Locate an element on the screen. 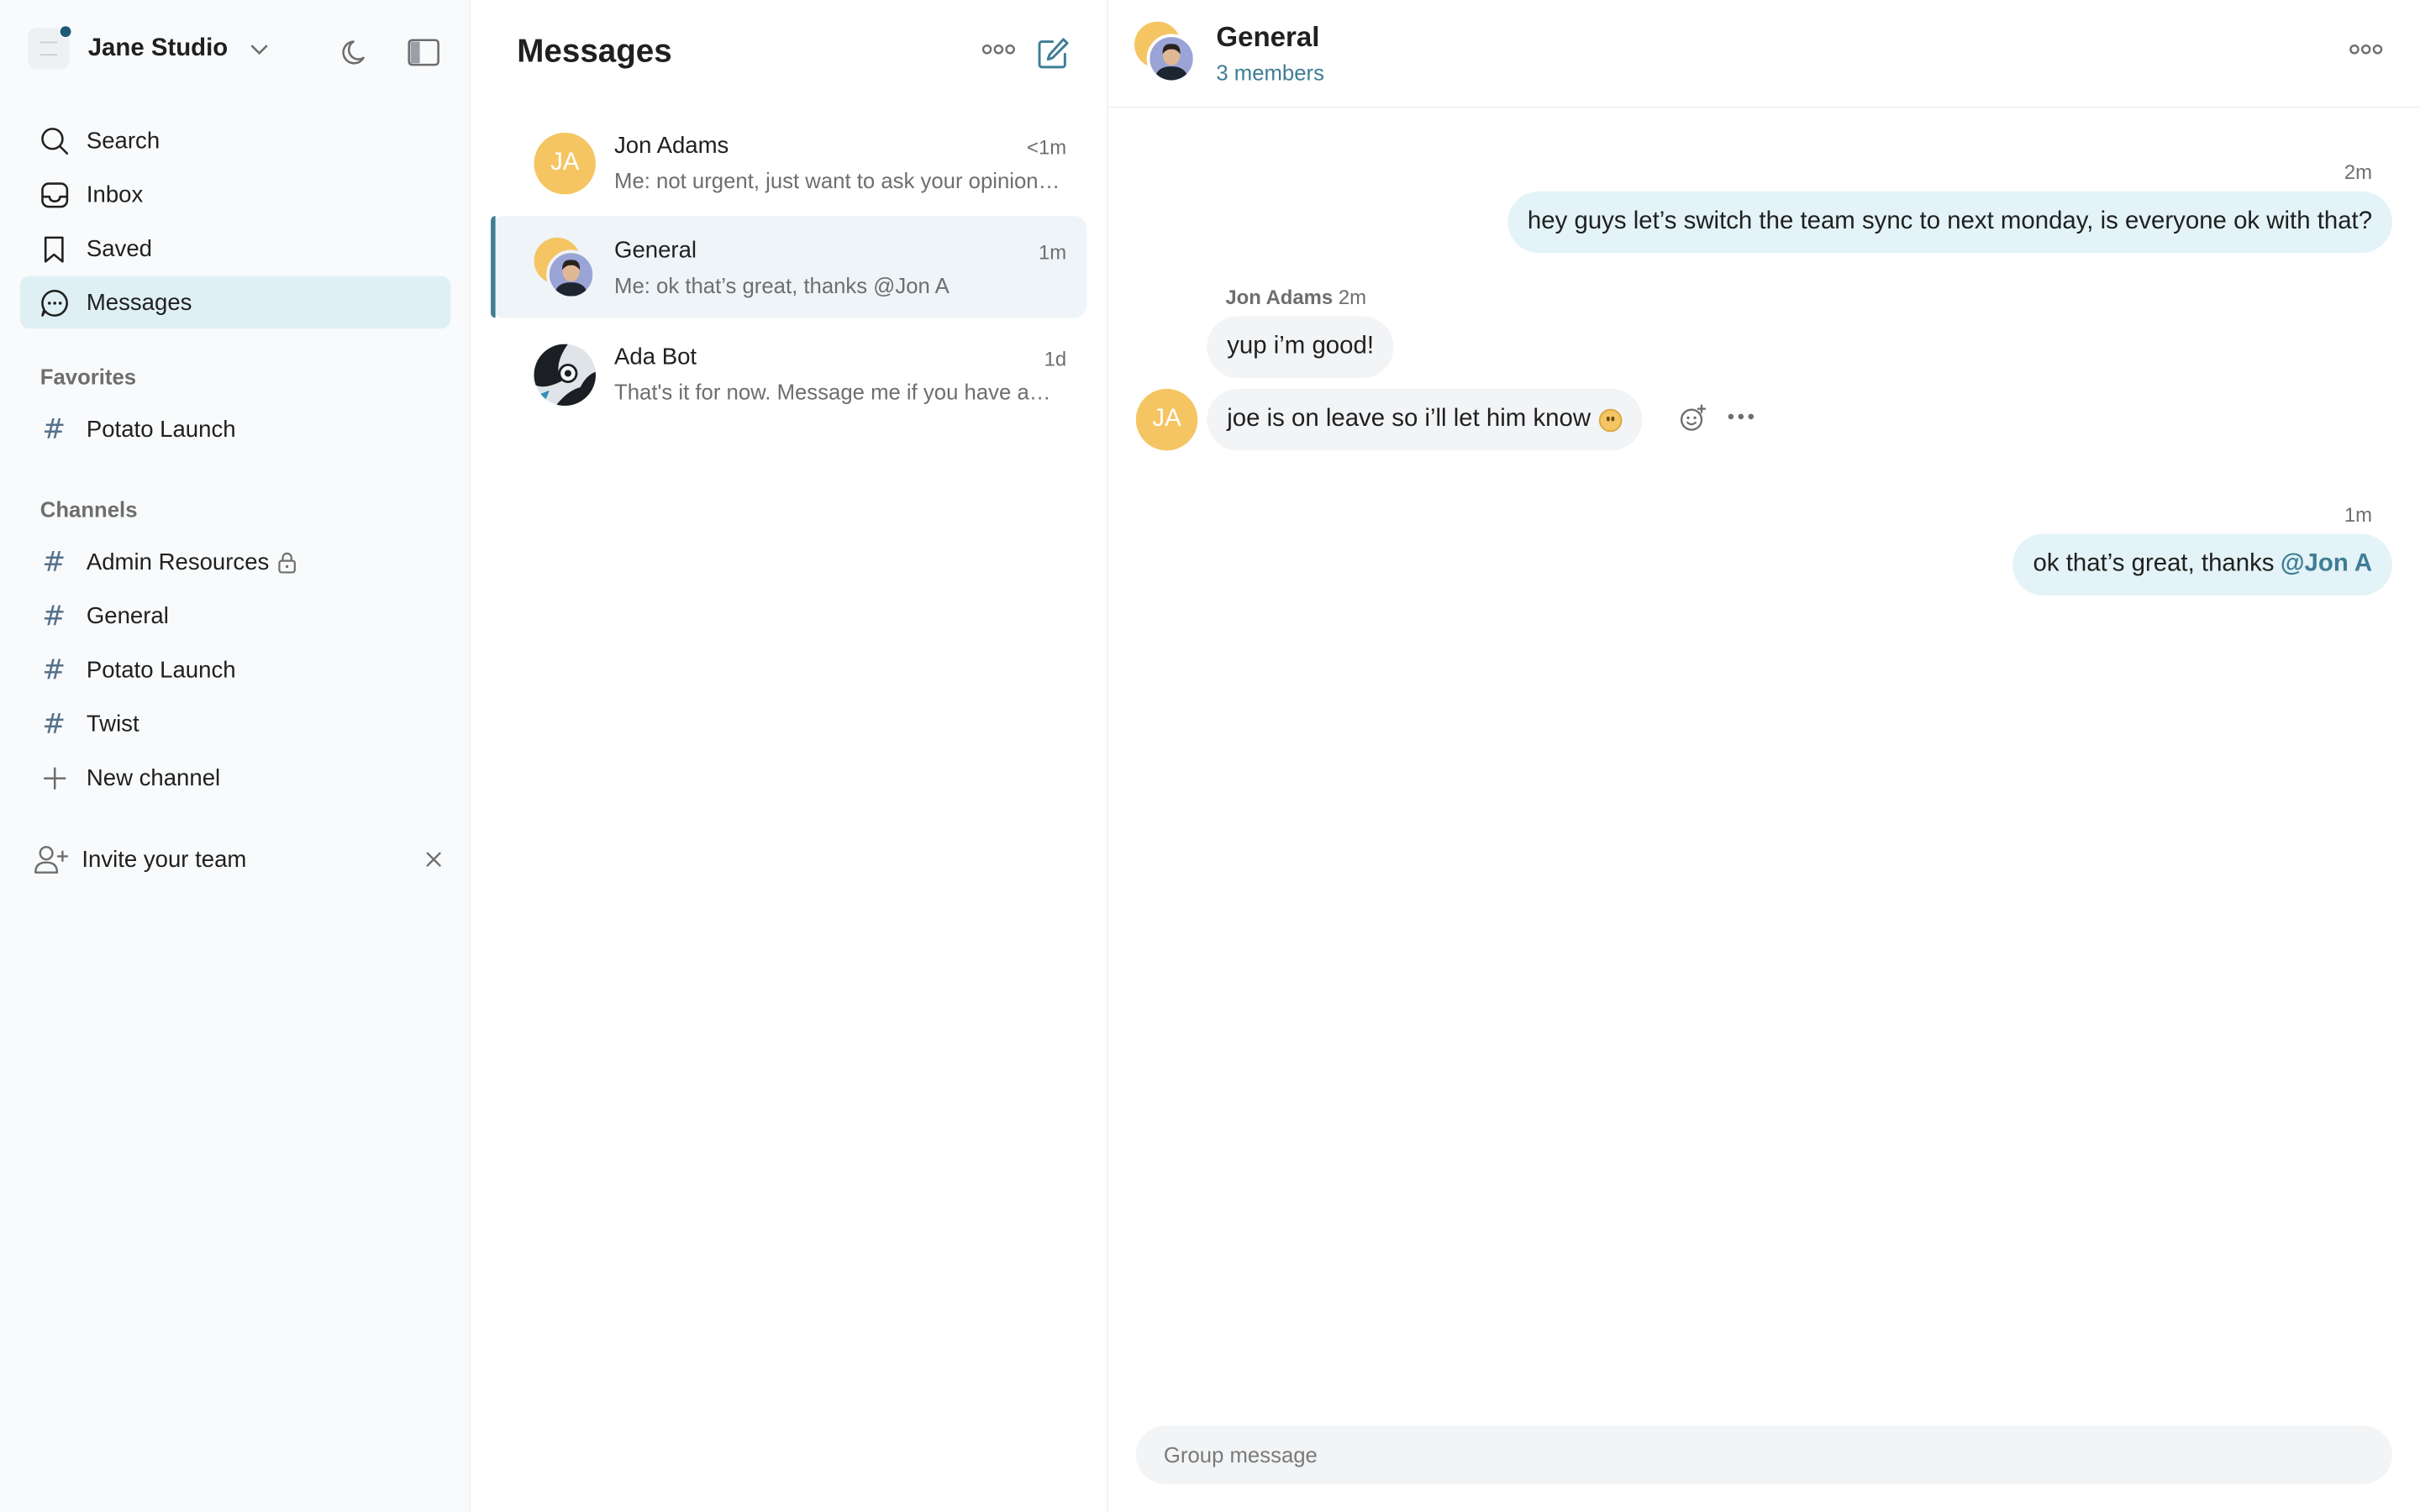 The image size is (2420, 1512). workspace-name: Jane Studio is located at coordinates (158, 47).